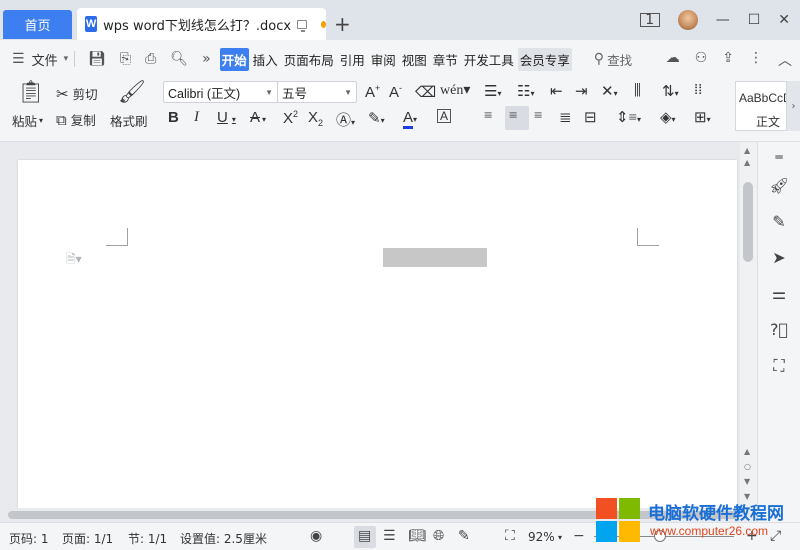  Describe the element at coordinates (74, 260) in the screenshot. I see `paragraph-mark-icon: 🗎︎▾` at that location.